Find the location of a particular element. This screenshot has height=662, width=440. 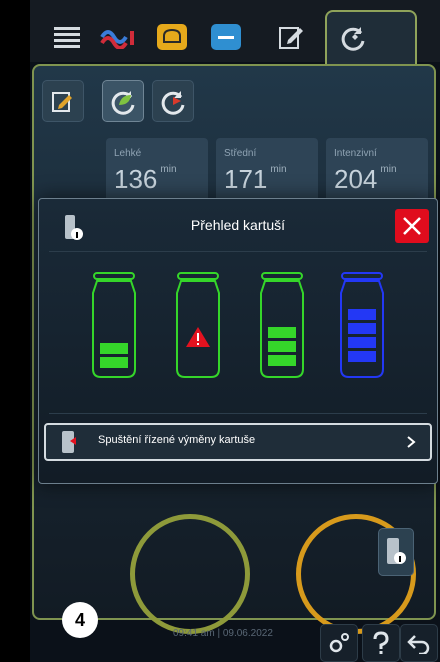

steam-heat-icon is located at coordinates (118, 37).